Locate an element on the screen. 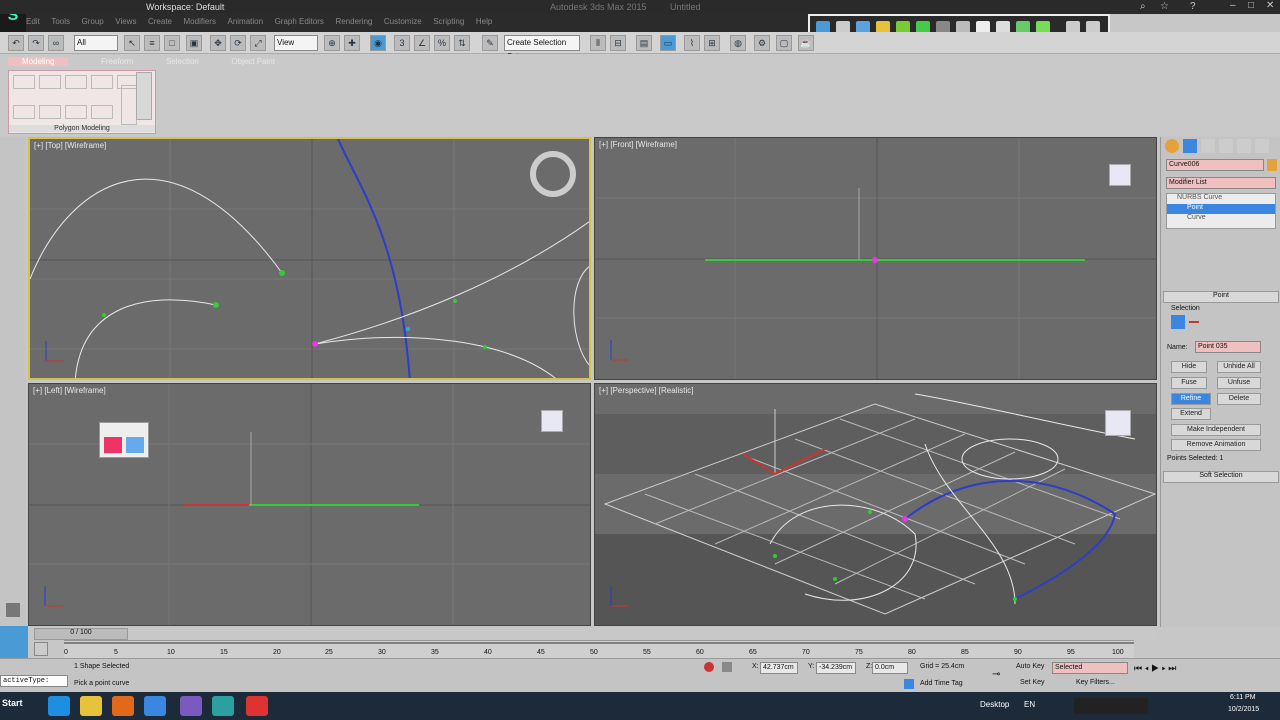 The image size is (1280, 720). firefox-icon is located at coordinates (123, 706).